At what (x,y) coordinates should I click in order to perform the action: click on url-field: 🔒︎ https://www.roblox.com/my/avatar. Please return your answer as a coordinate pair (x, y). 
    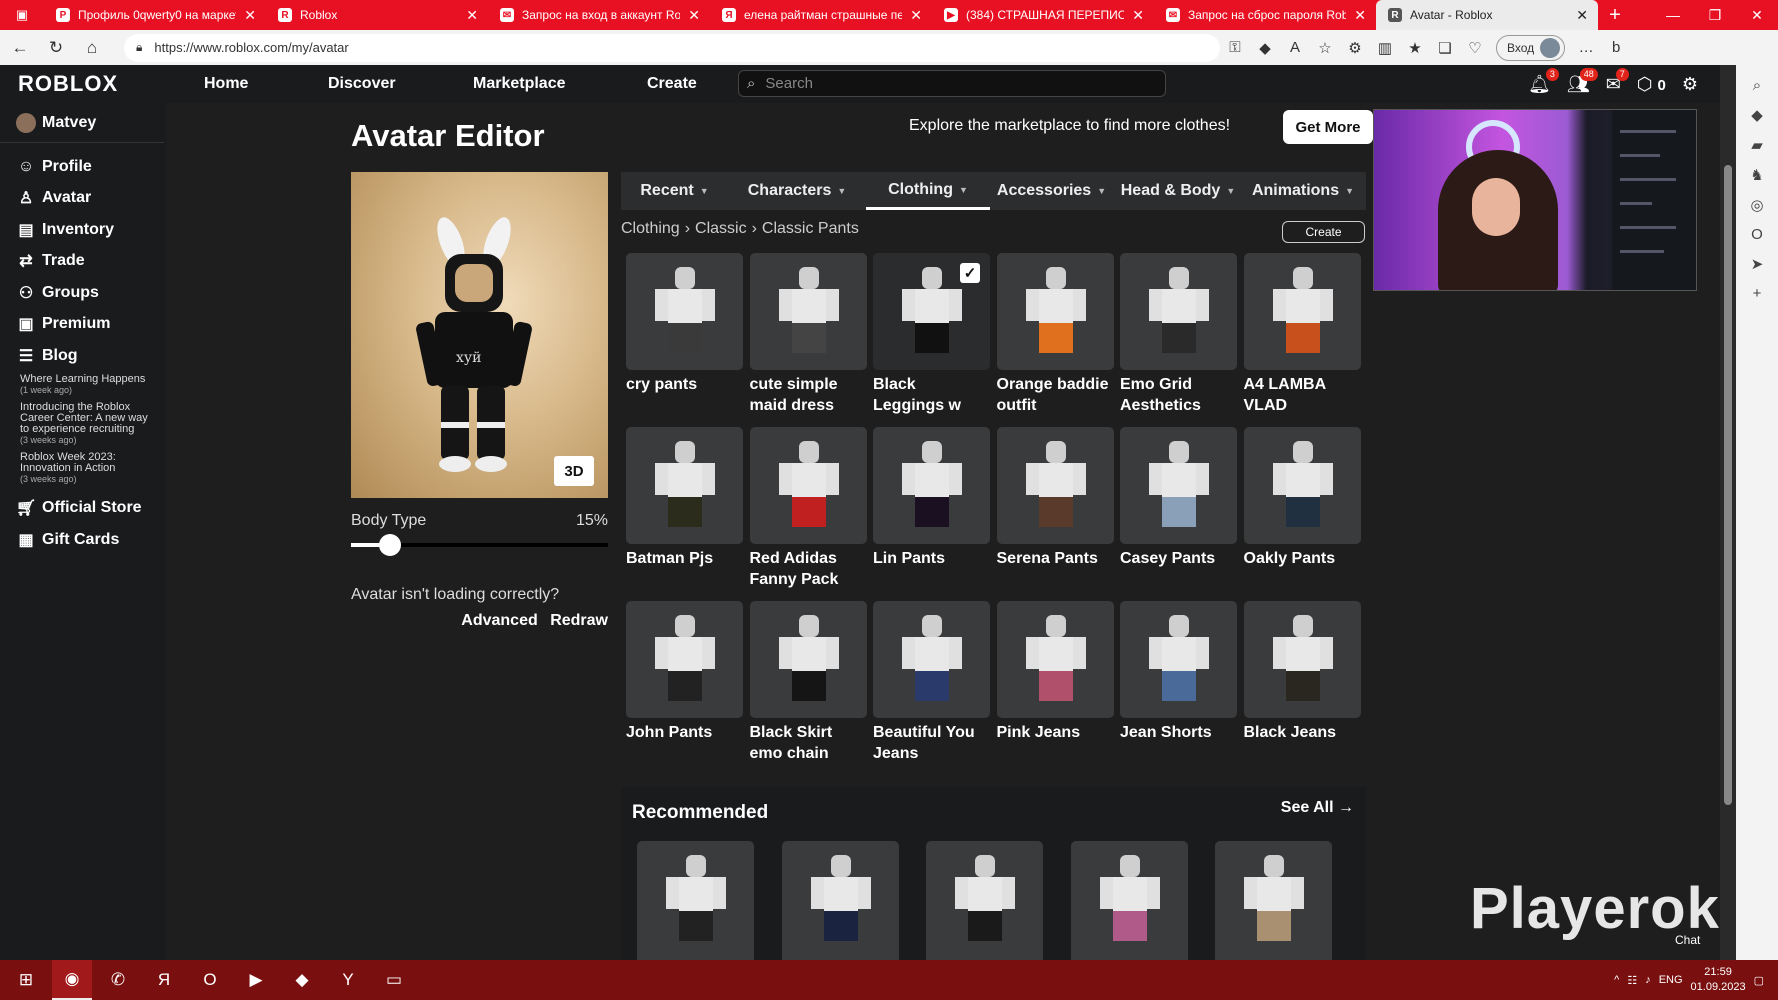
    Looking at the image, I should click on (672, 47).